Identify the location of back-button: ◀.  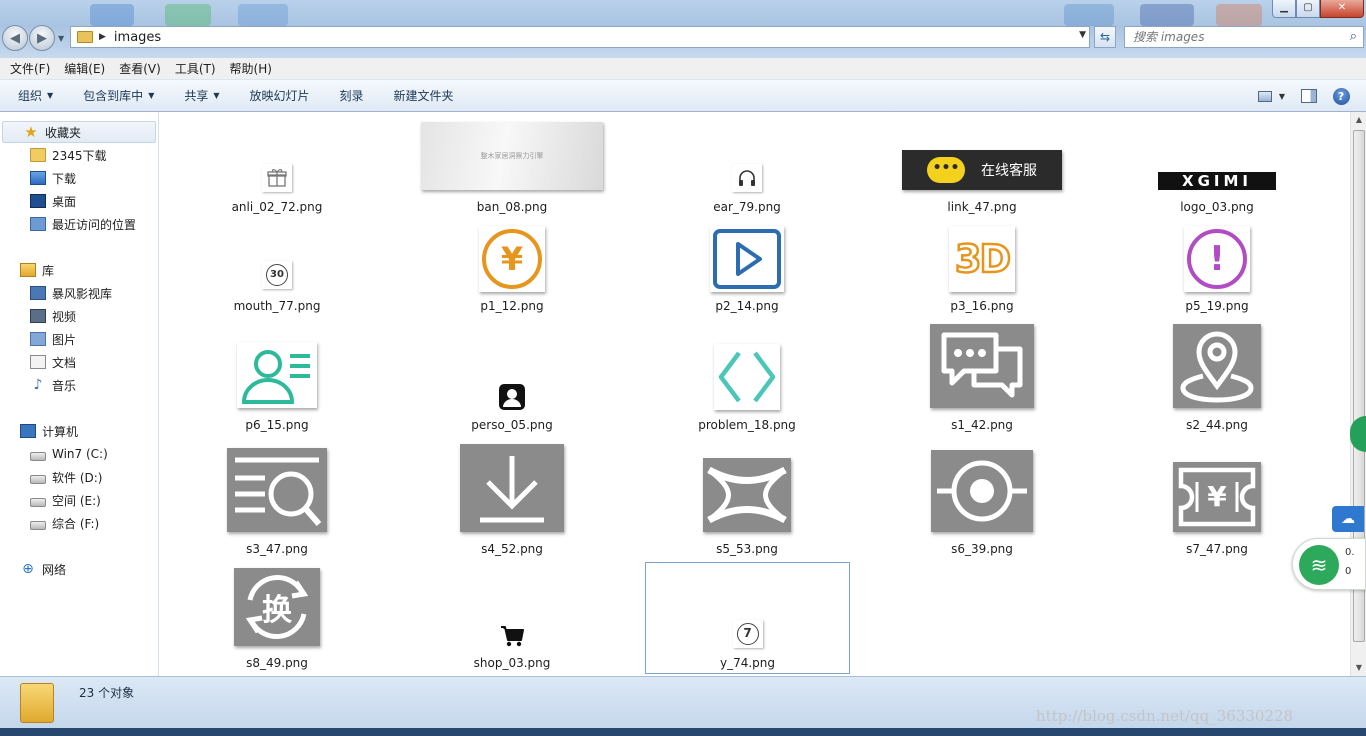
(15, 38).